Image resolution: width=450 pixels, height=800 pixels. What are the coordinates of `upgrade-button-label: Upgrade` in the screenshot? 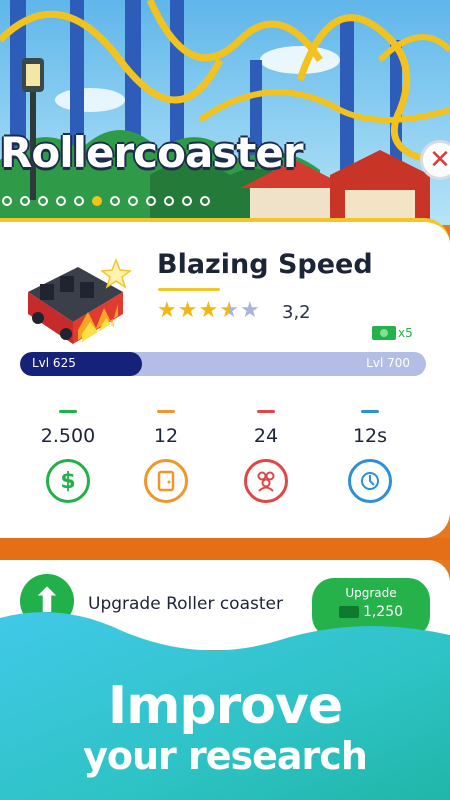 It's located at (371, 593).